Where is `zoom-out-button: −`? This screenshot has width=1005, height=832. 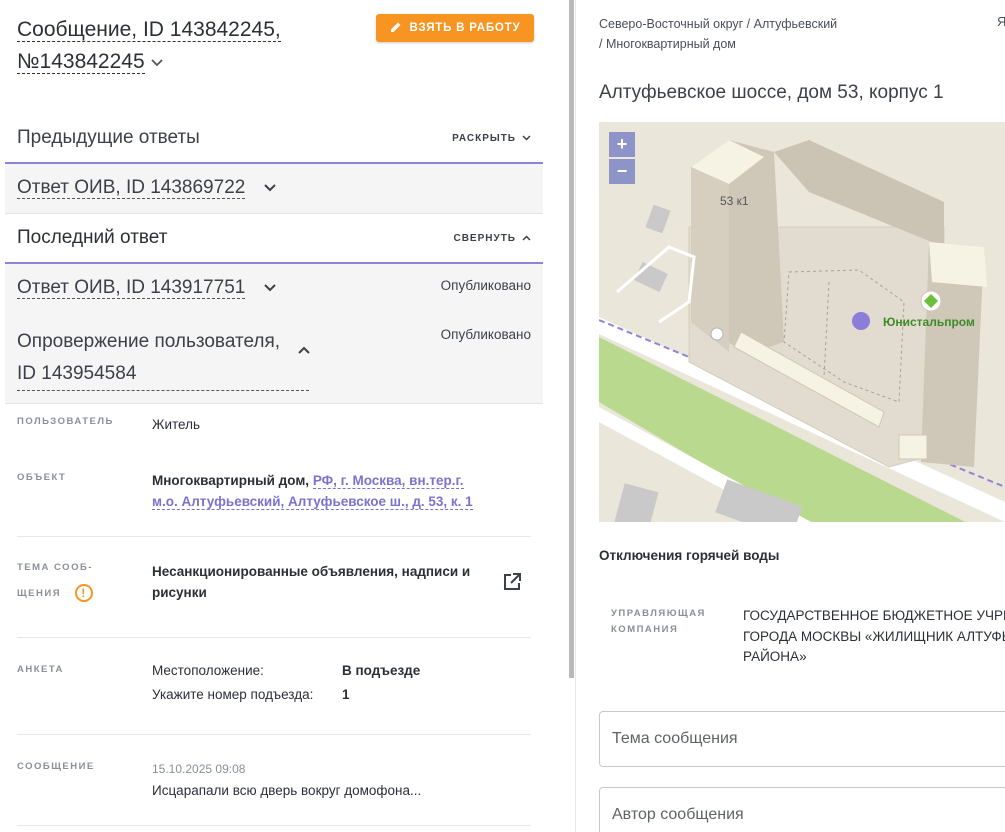
zoom-out-button: − is located at coordinates (622, 171).